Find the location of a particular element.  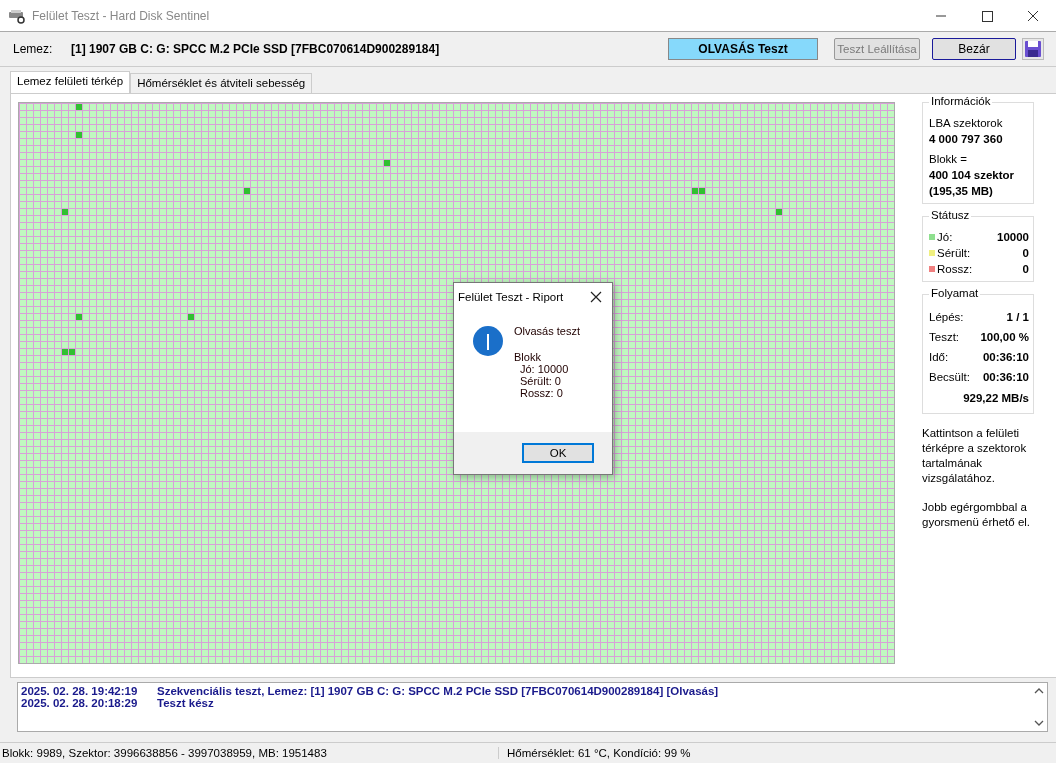

log-message: Szekvenciális teszt, Lemez: [1] 1907 GB C: G: SPCC M.2 PCIe SSD [7FBC070614D900289184] [Olvasás] is located at coordinates (438, 691).